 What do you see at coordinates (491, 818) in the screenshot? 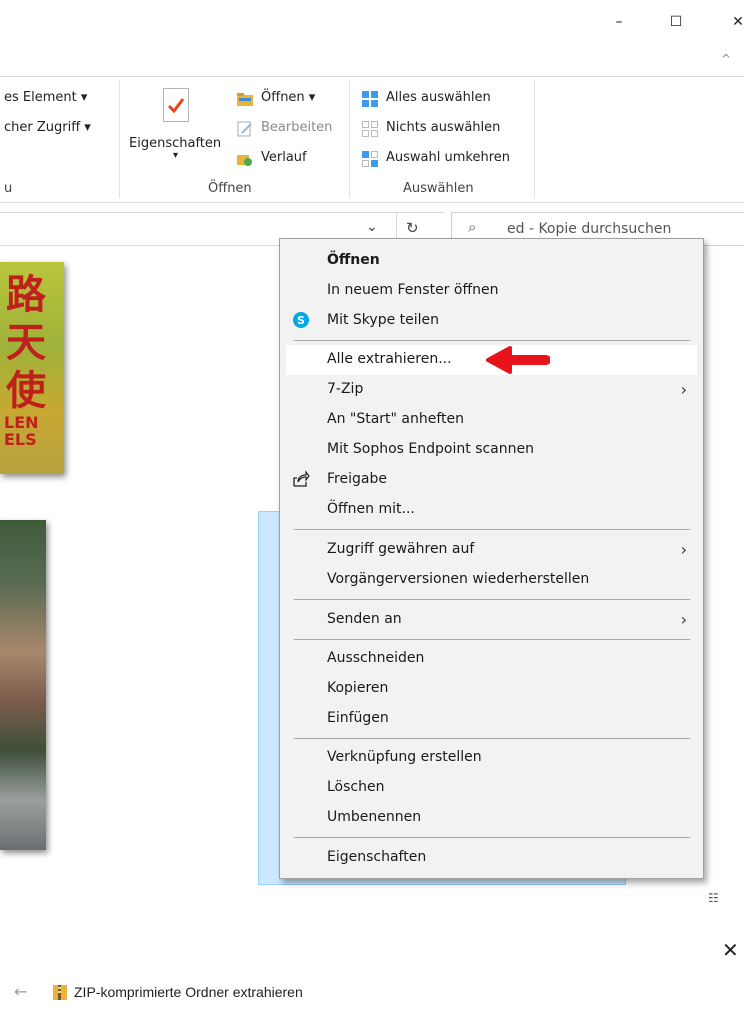
I see `menu-item-rename: Umbenennen` at bounding box center [491, 818].